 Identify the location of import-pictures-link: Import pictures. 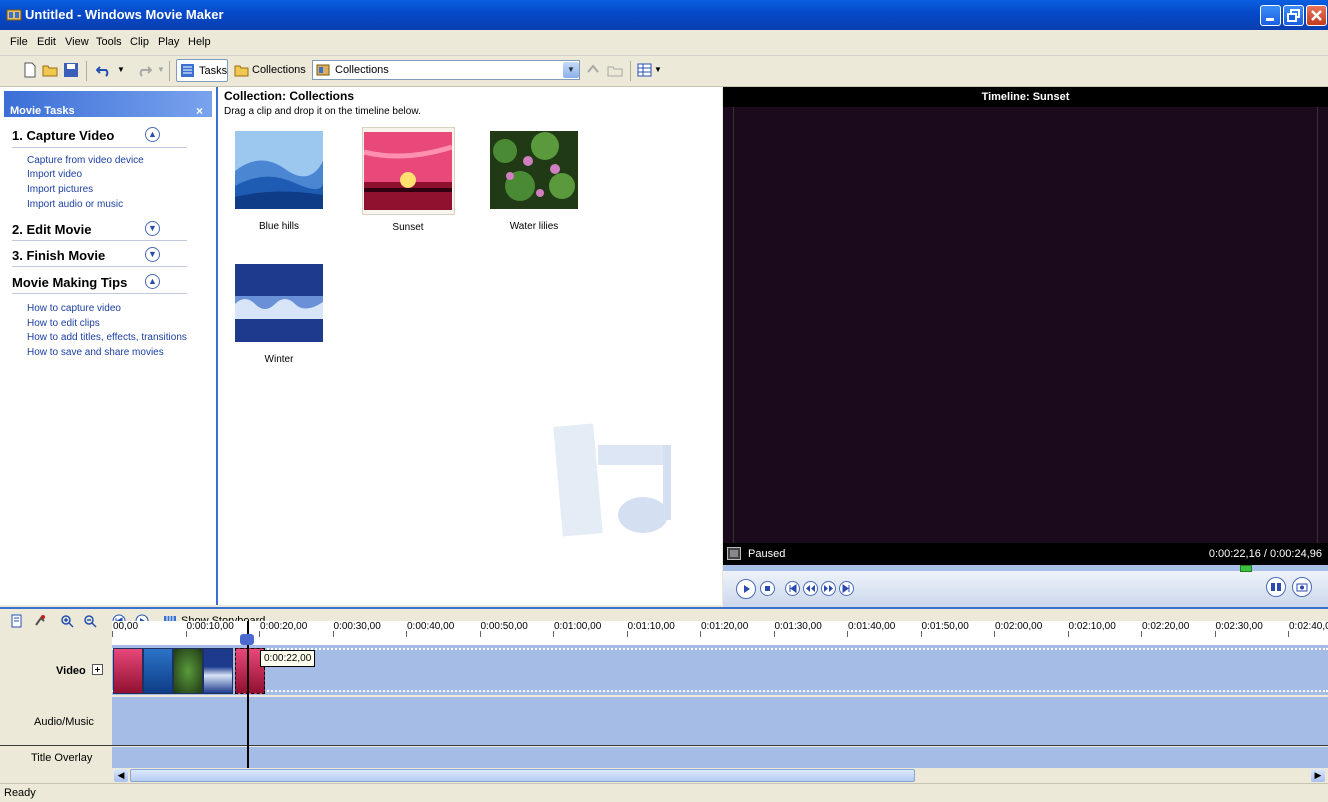
(60, 189).